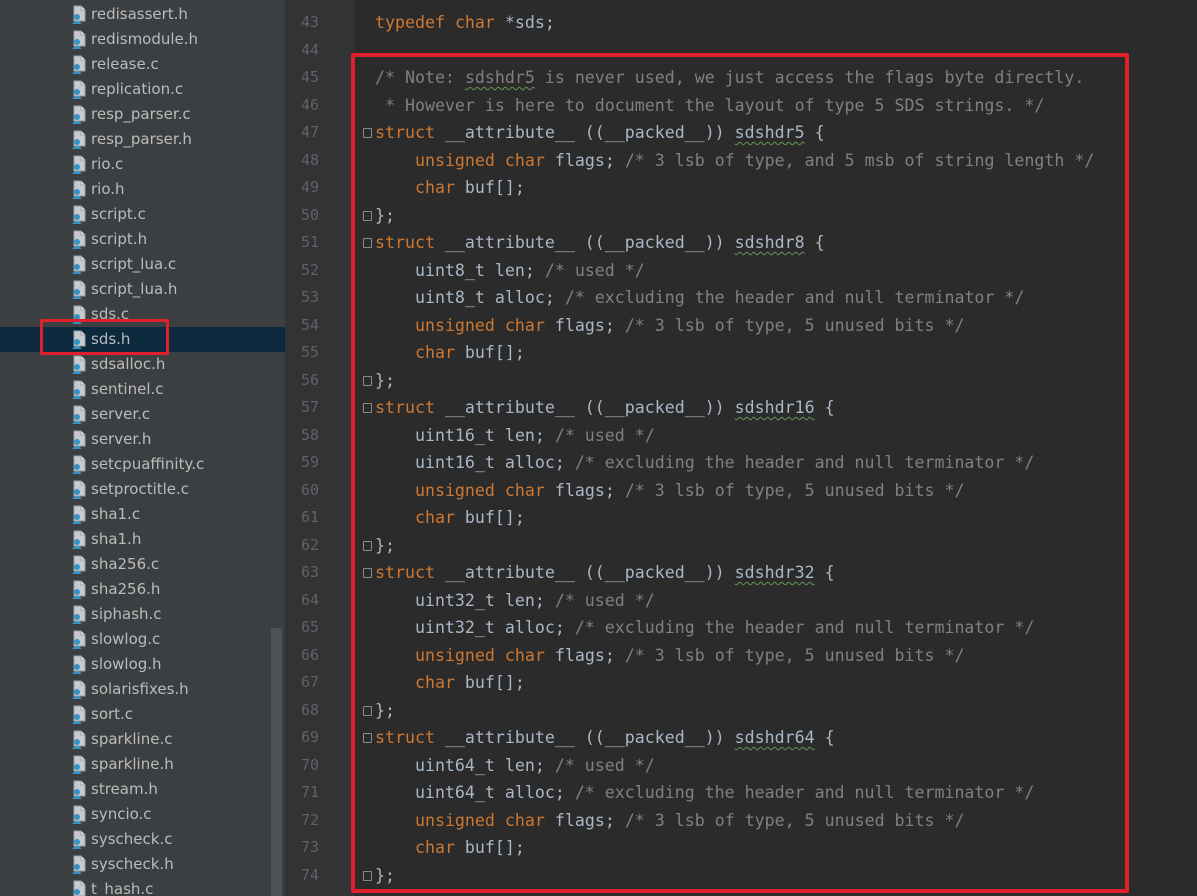  Describe the element at coordinates (142, 114) in the screenshot. I see `file-item: resp_parser.c` at that location.